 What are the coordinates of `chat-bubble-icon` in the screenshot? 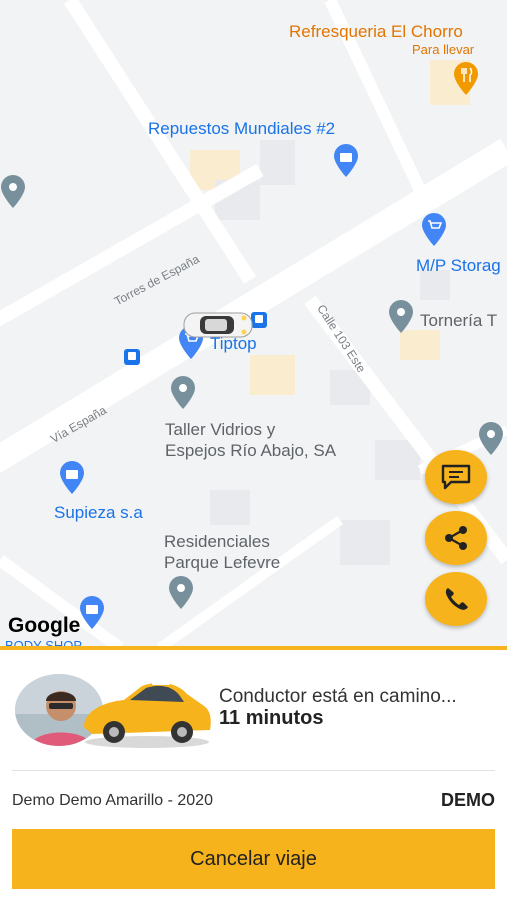 It's located at (456, 477).